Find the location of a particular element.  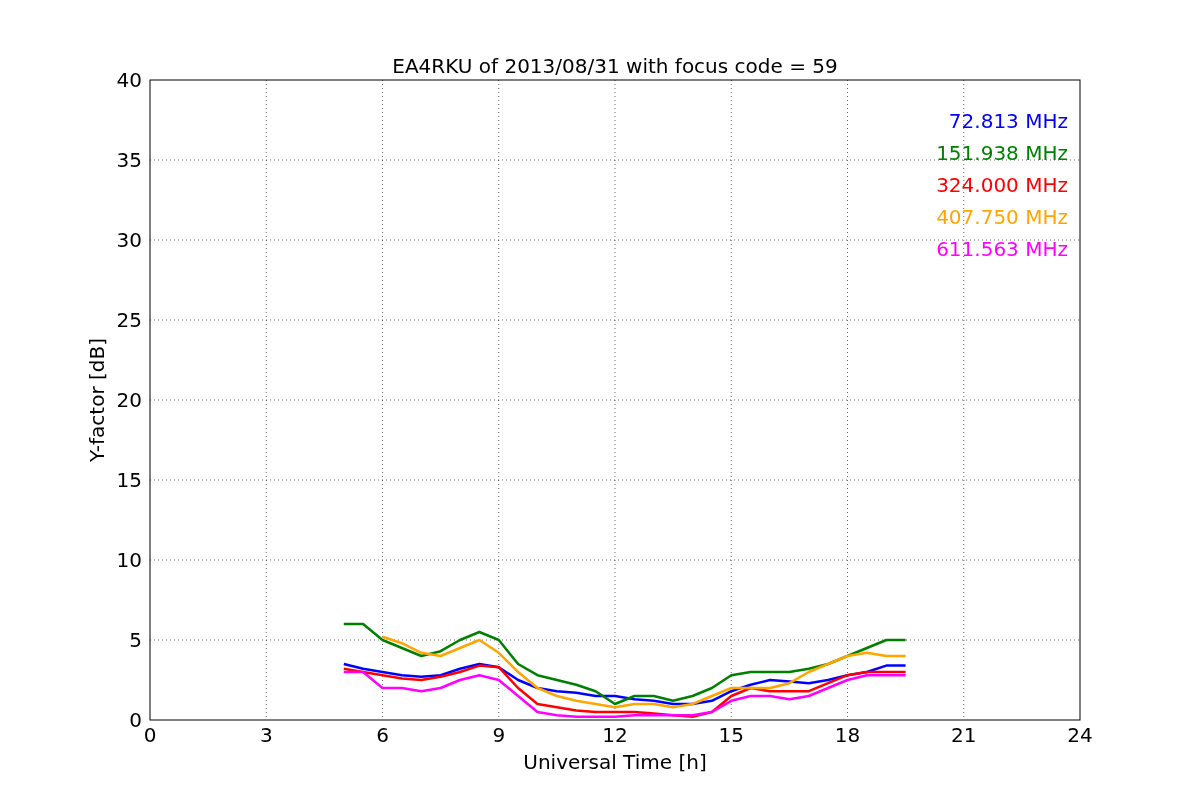

y-axis-label: Y-factor [dB] is located at coordinates (97, 400).